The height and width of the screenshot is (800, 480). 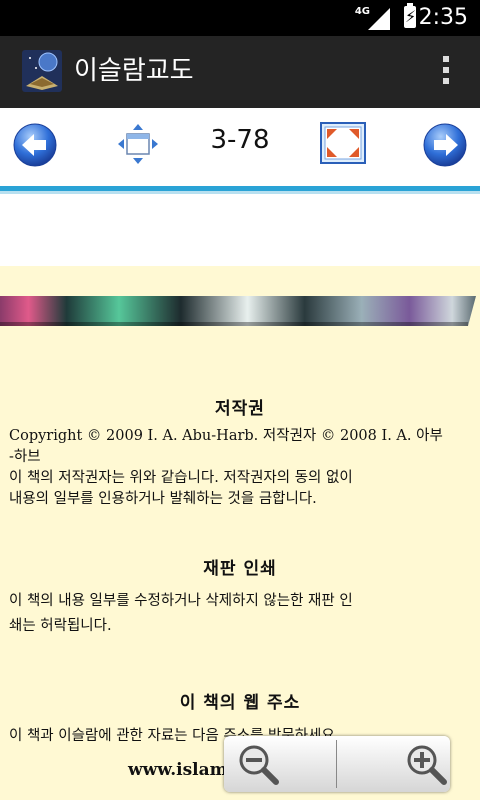 I want to click on app-title: 이슬람교도, so click(x=134, y=71).